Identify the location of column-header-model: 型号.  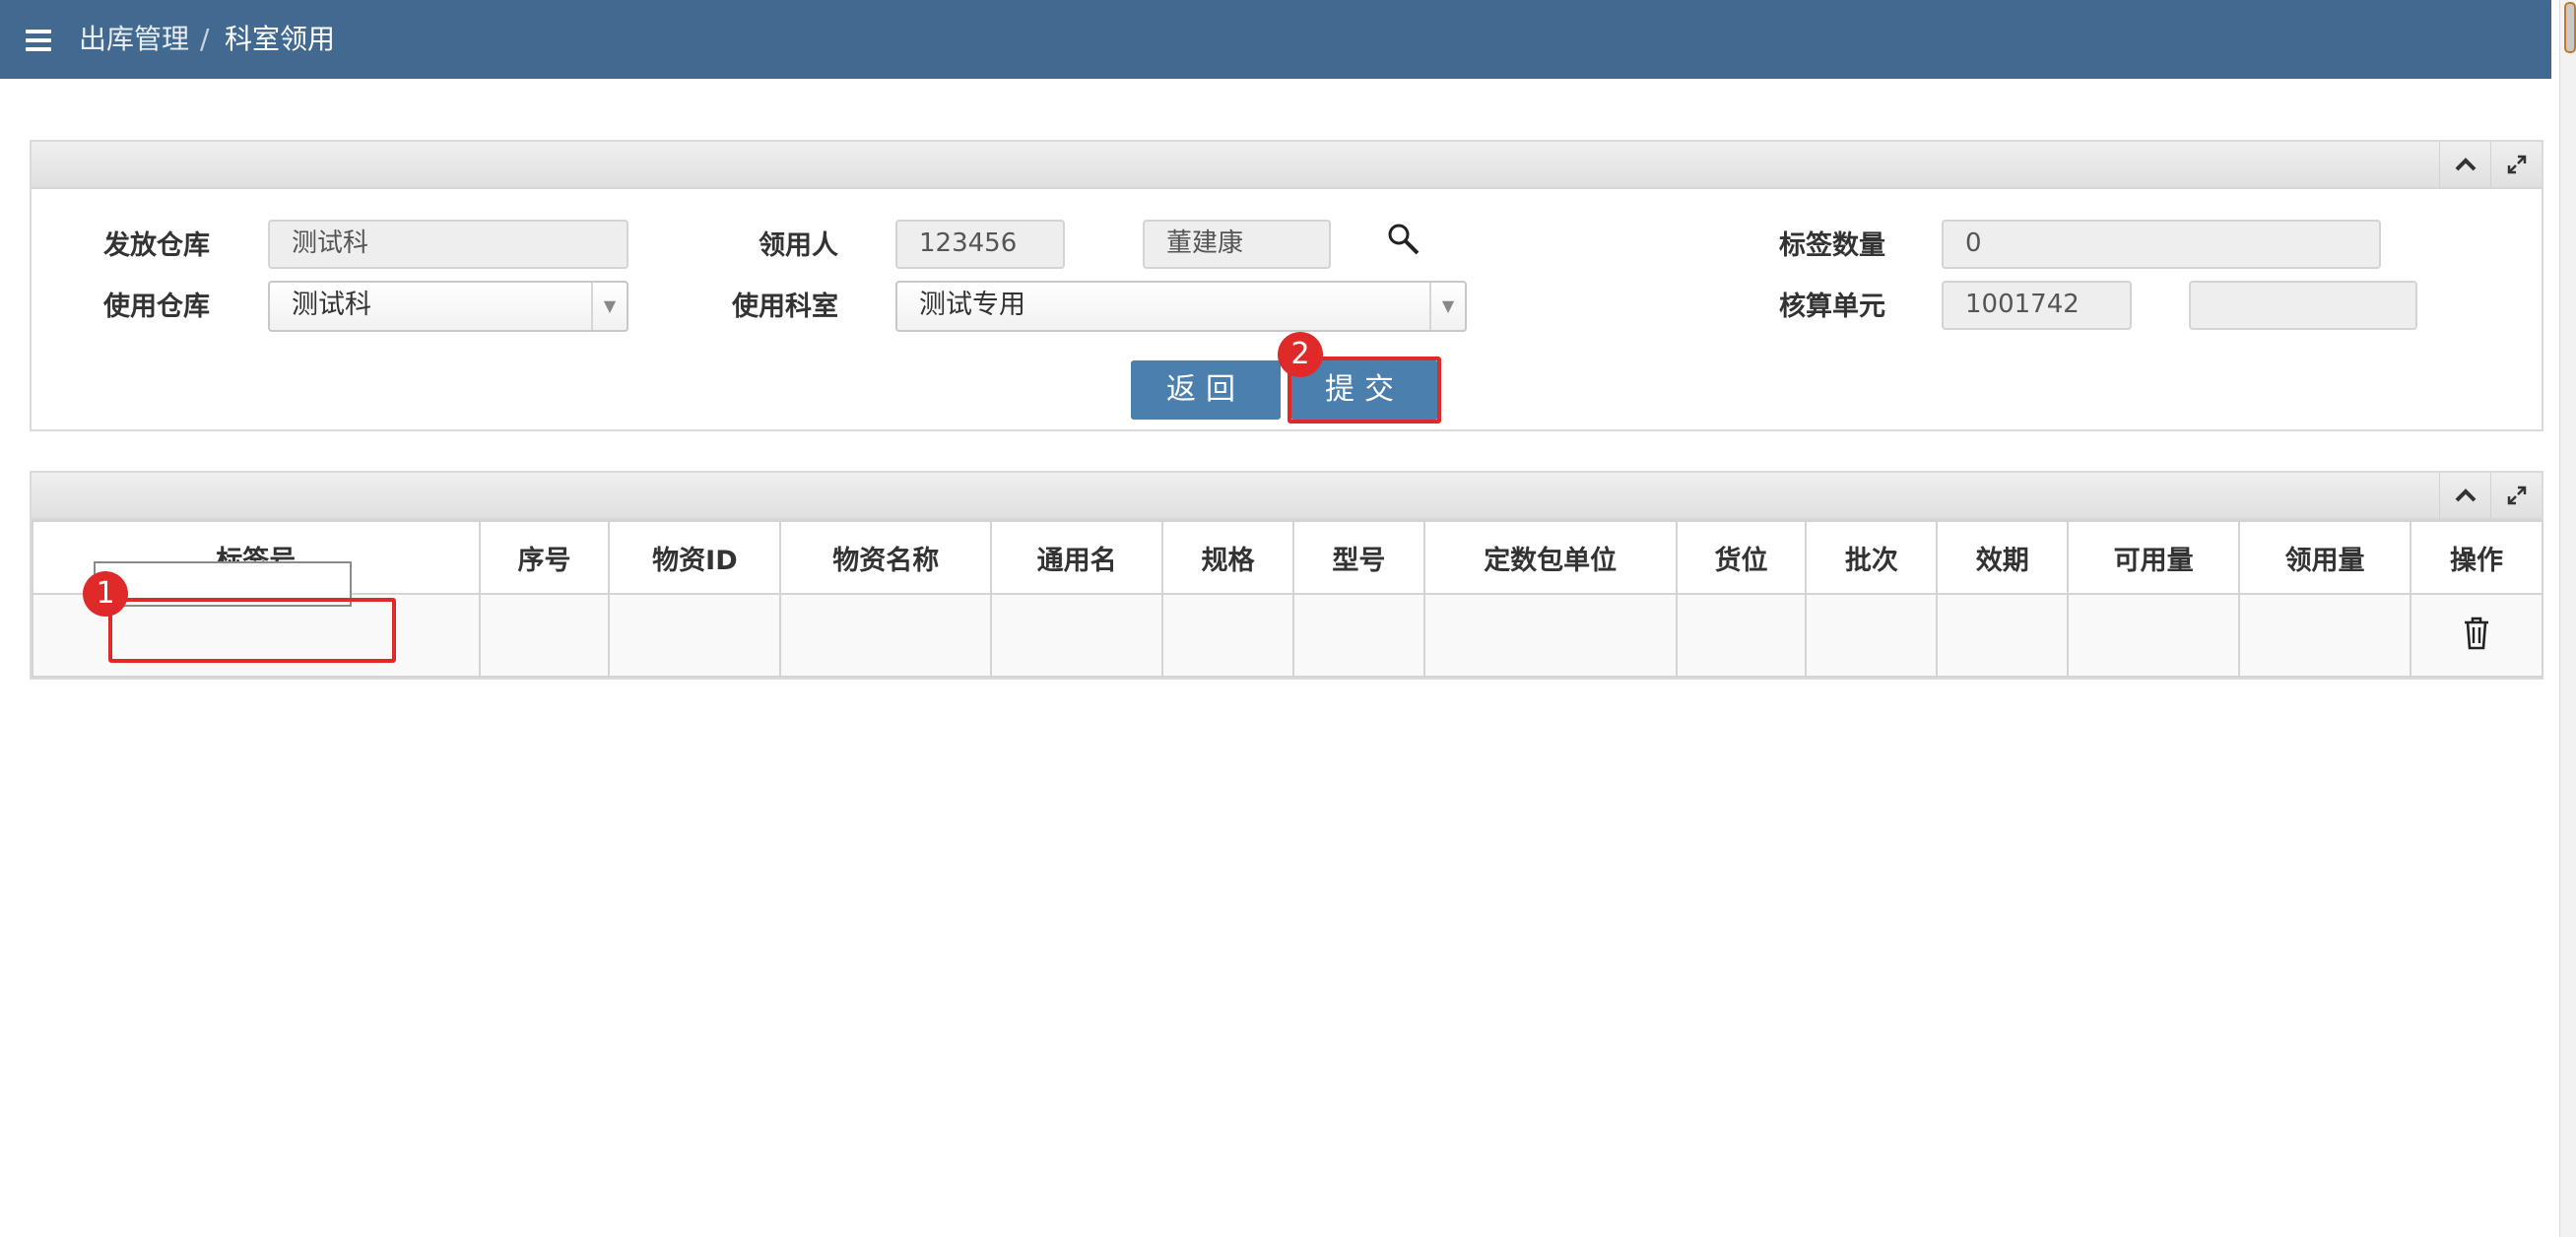
(1358, 557).